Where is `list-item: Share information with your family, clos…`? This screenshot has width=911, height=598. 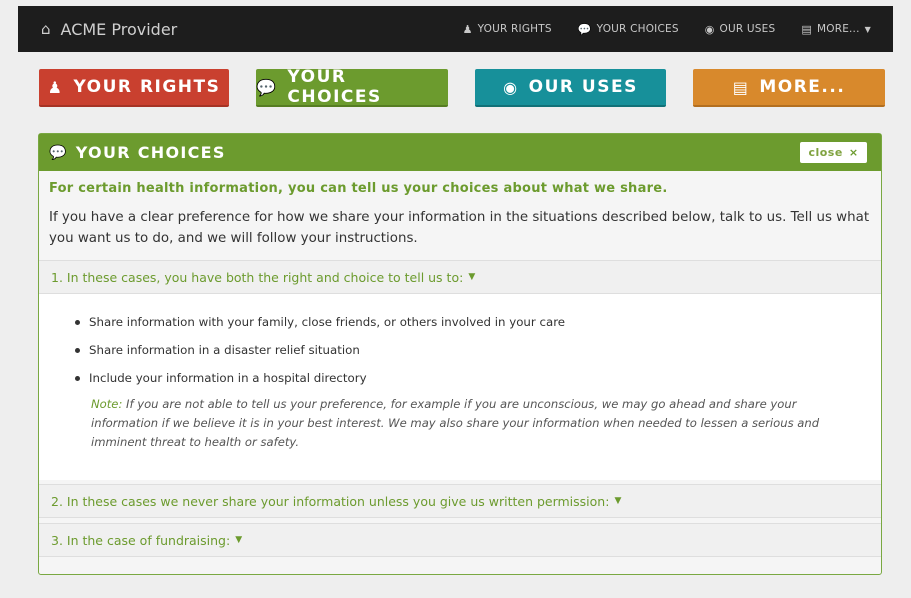 list-item: Share information with your family, clos… is located at coordinates (320, 322).